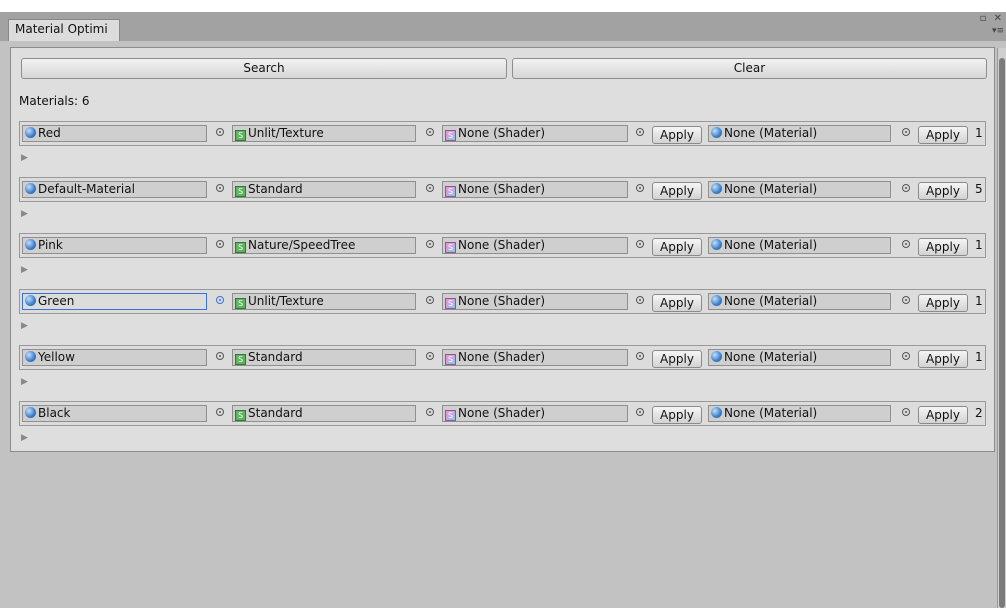  Describe the element at coordinates (998, 31) in the screenshot. I see `window-menu-icon: ▾≡` at that location.